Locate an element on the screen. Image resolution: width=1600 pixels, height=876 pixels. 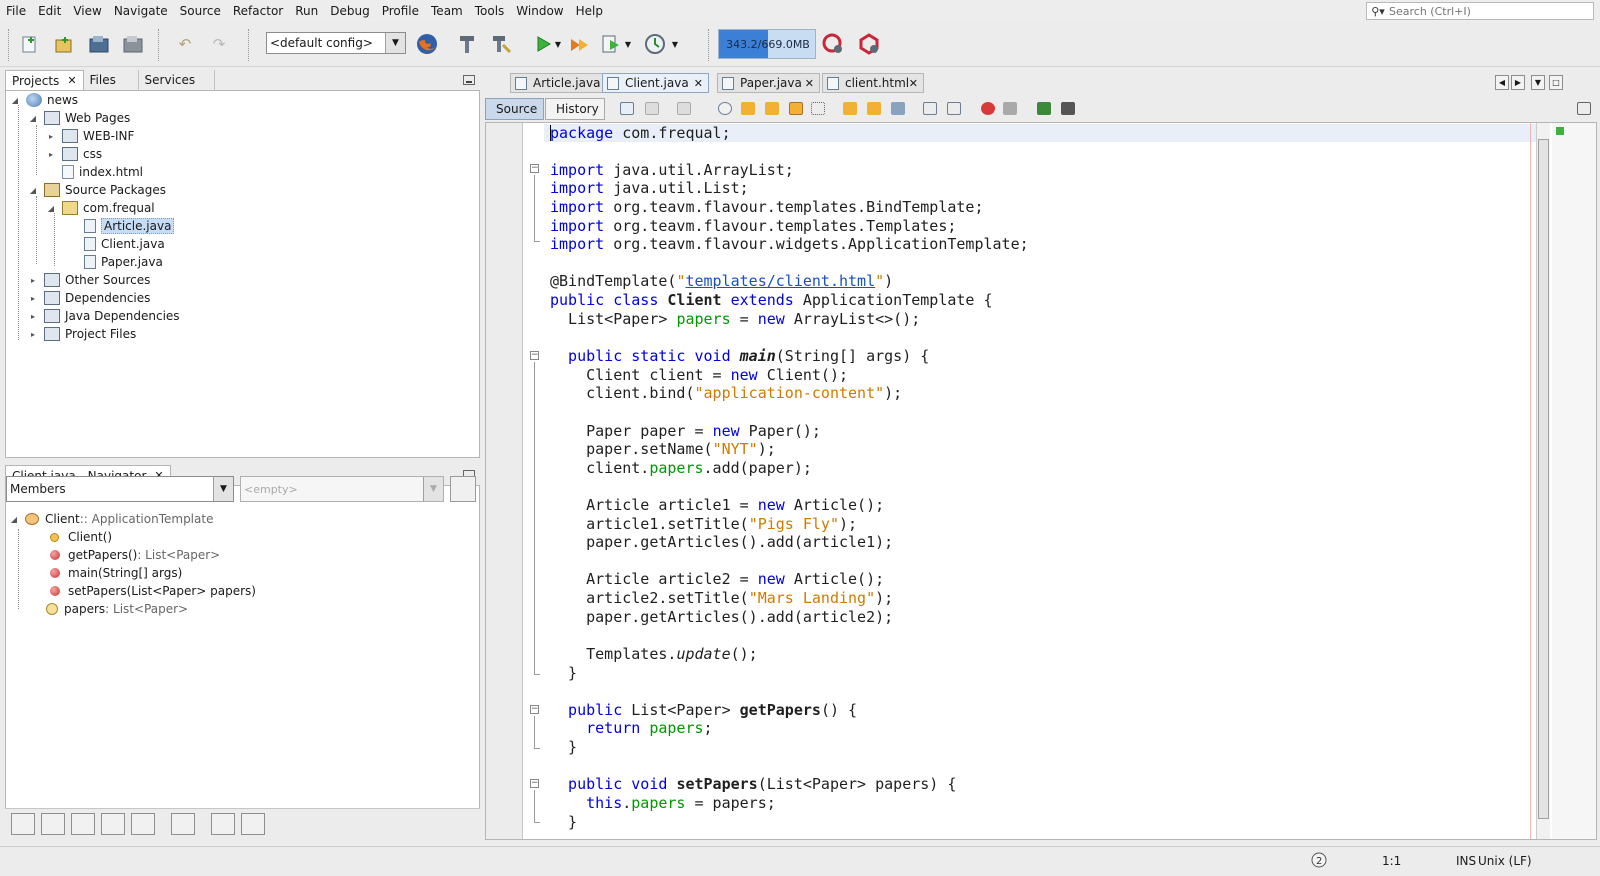
last-edit-icon is located at coordinates (627, 108).